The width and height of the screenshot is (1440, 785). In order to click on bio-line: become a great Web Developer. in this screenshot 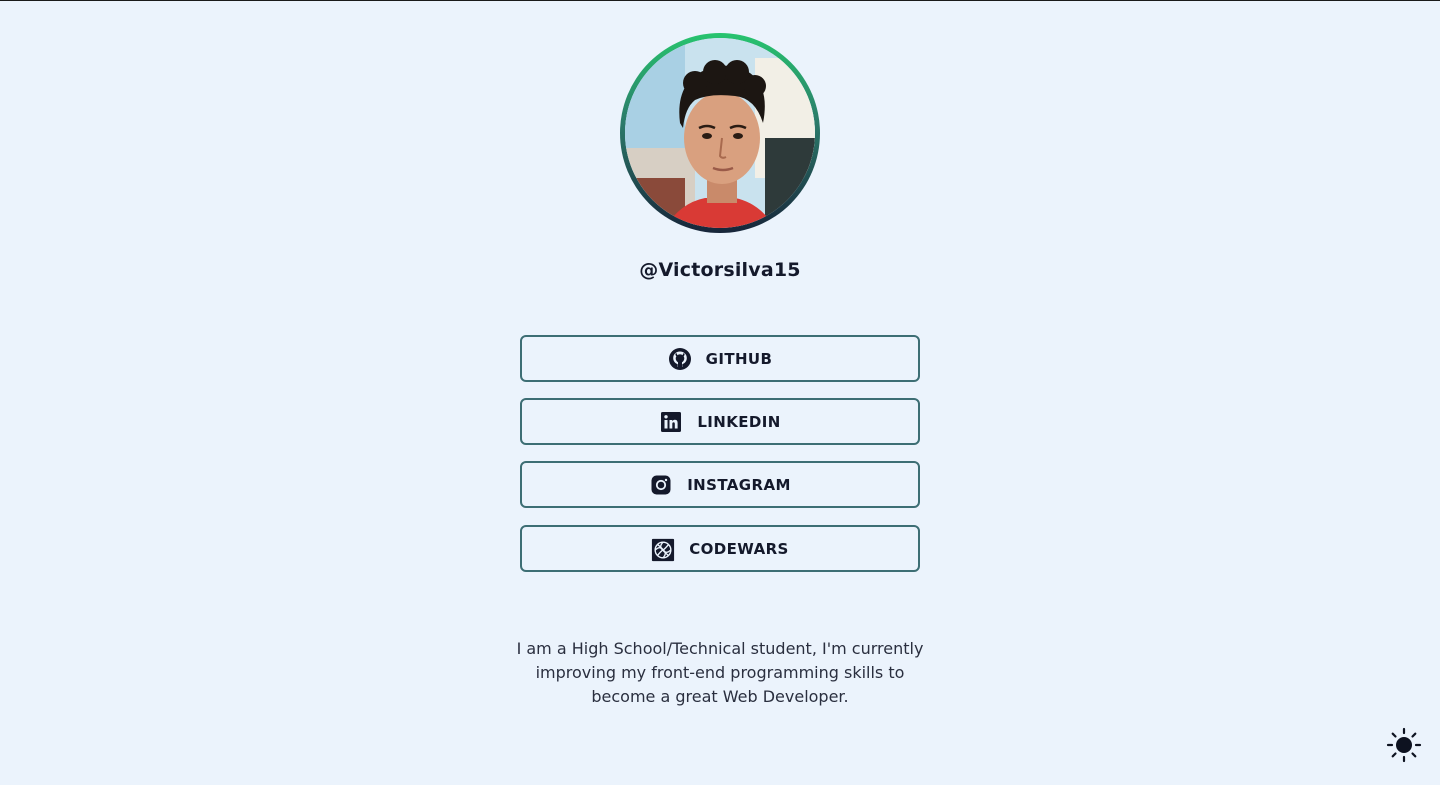, I will do `click(720, 696)`.